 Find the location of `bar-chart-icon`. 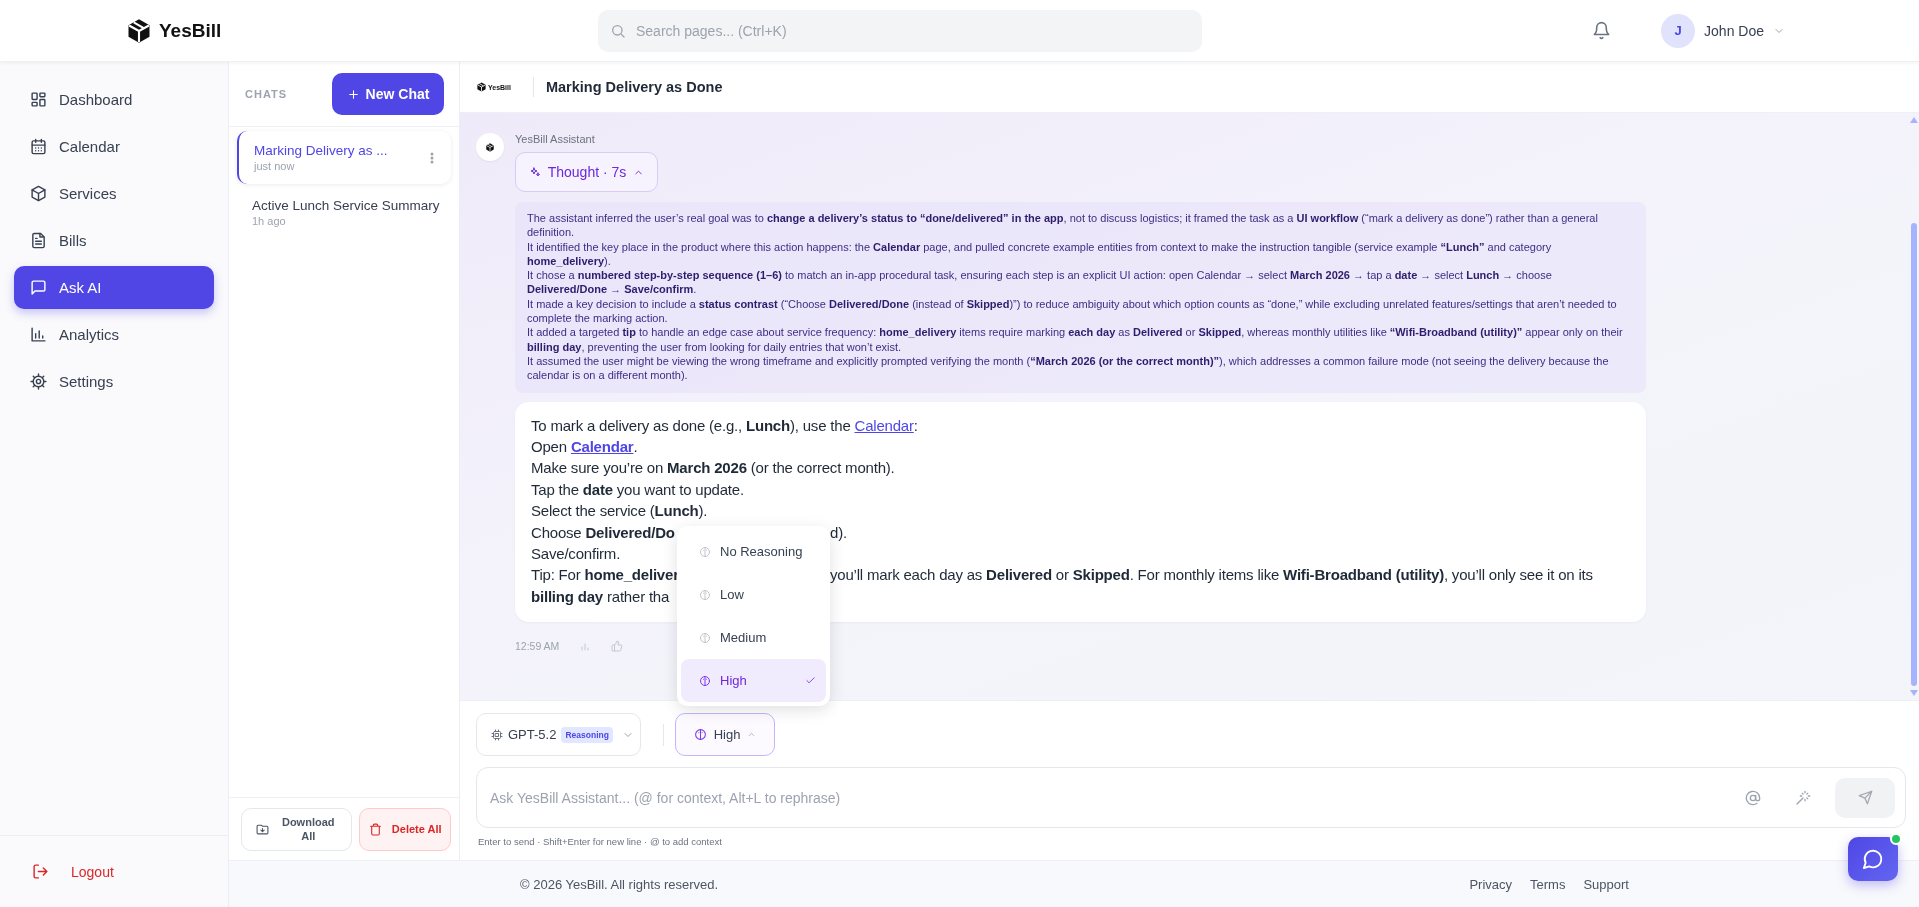

bar-chart-icon is located at coordinates (38, 334).